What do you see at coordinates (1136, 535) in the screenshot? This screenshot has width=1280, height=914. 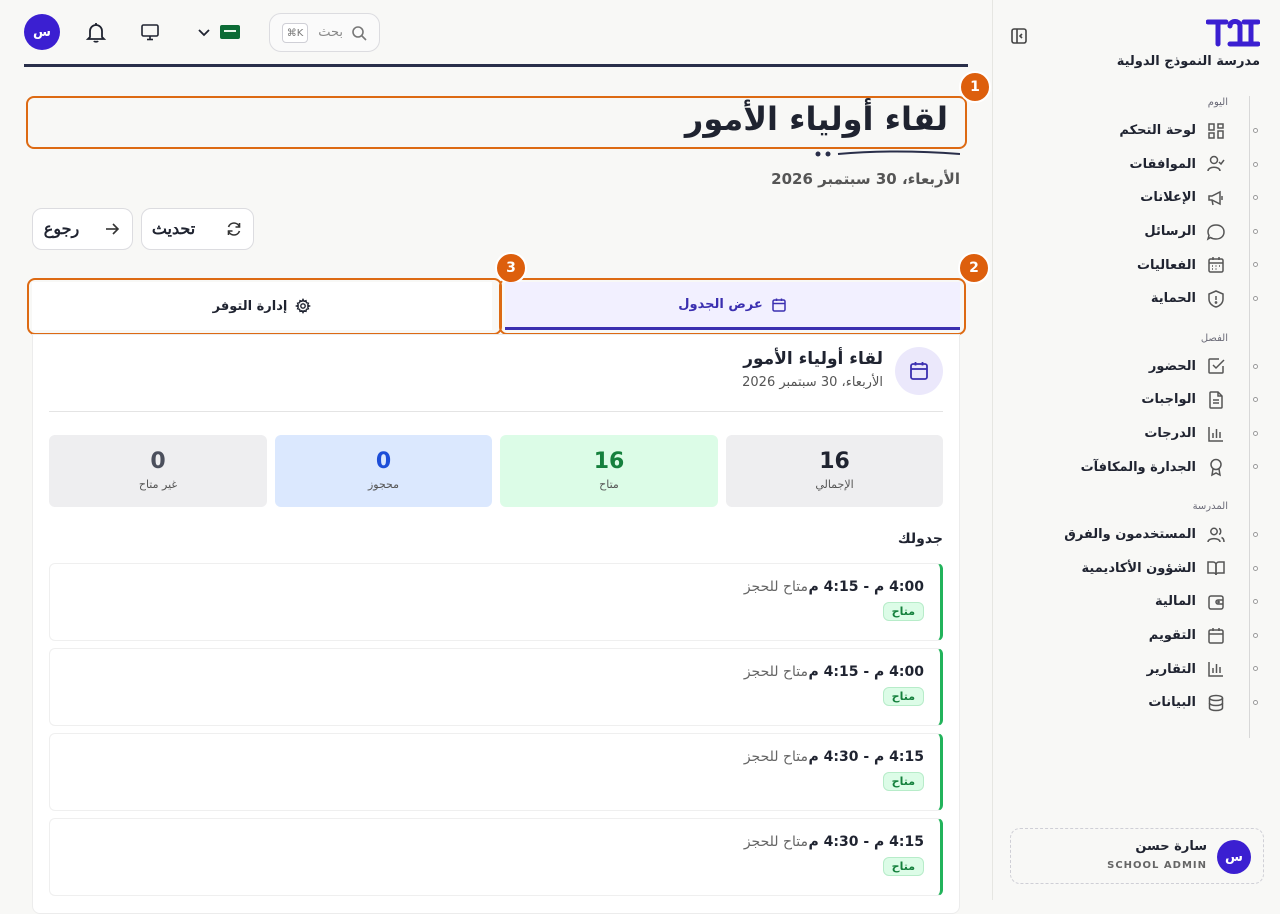 I see `sidebar-item-users: المستخدمون والفرق` at bounding box center [1136, 535].